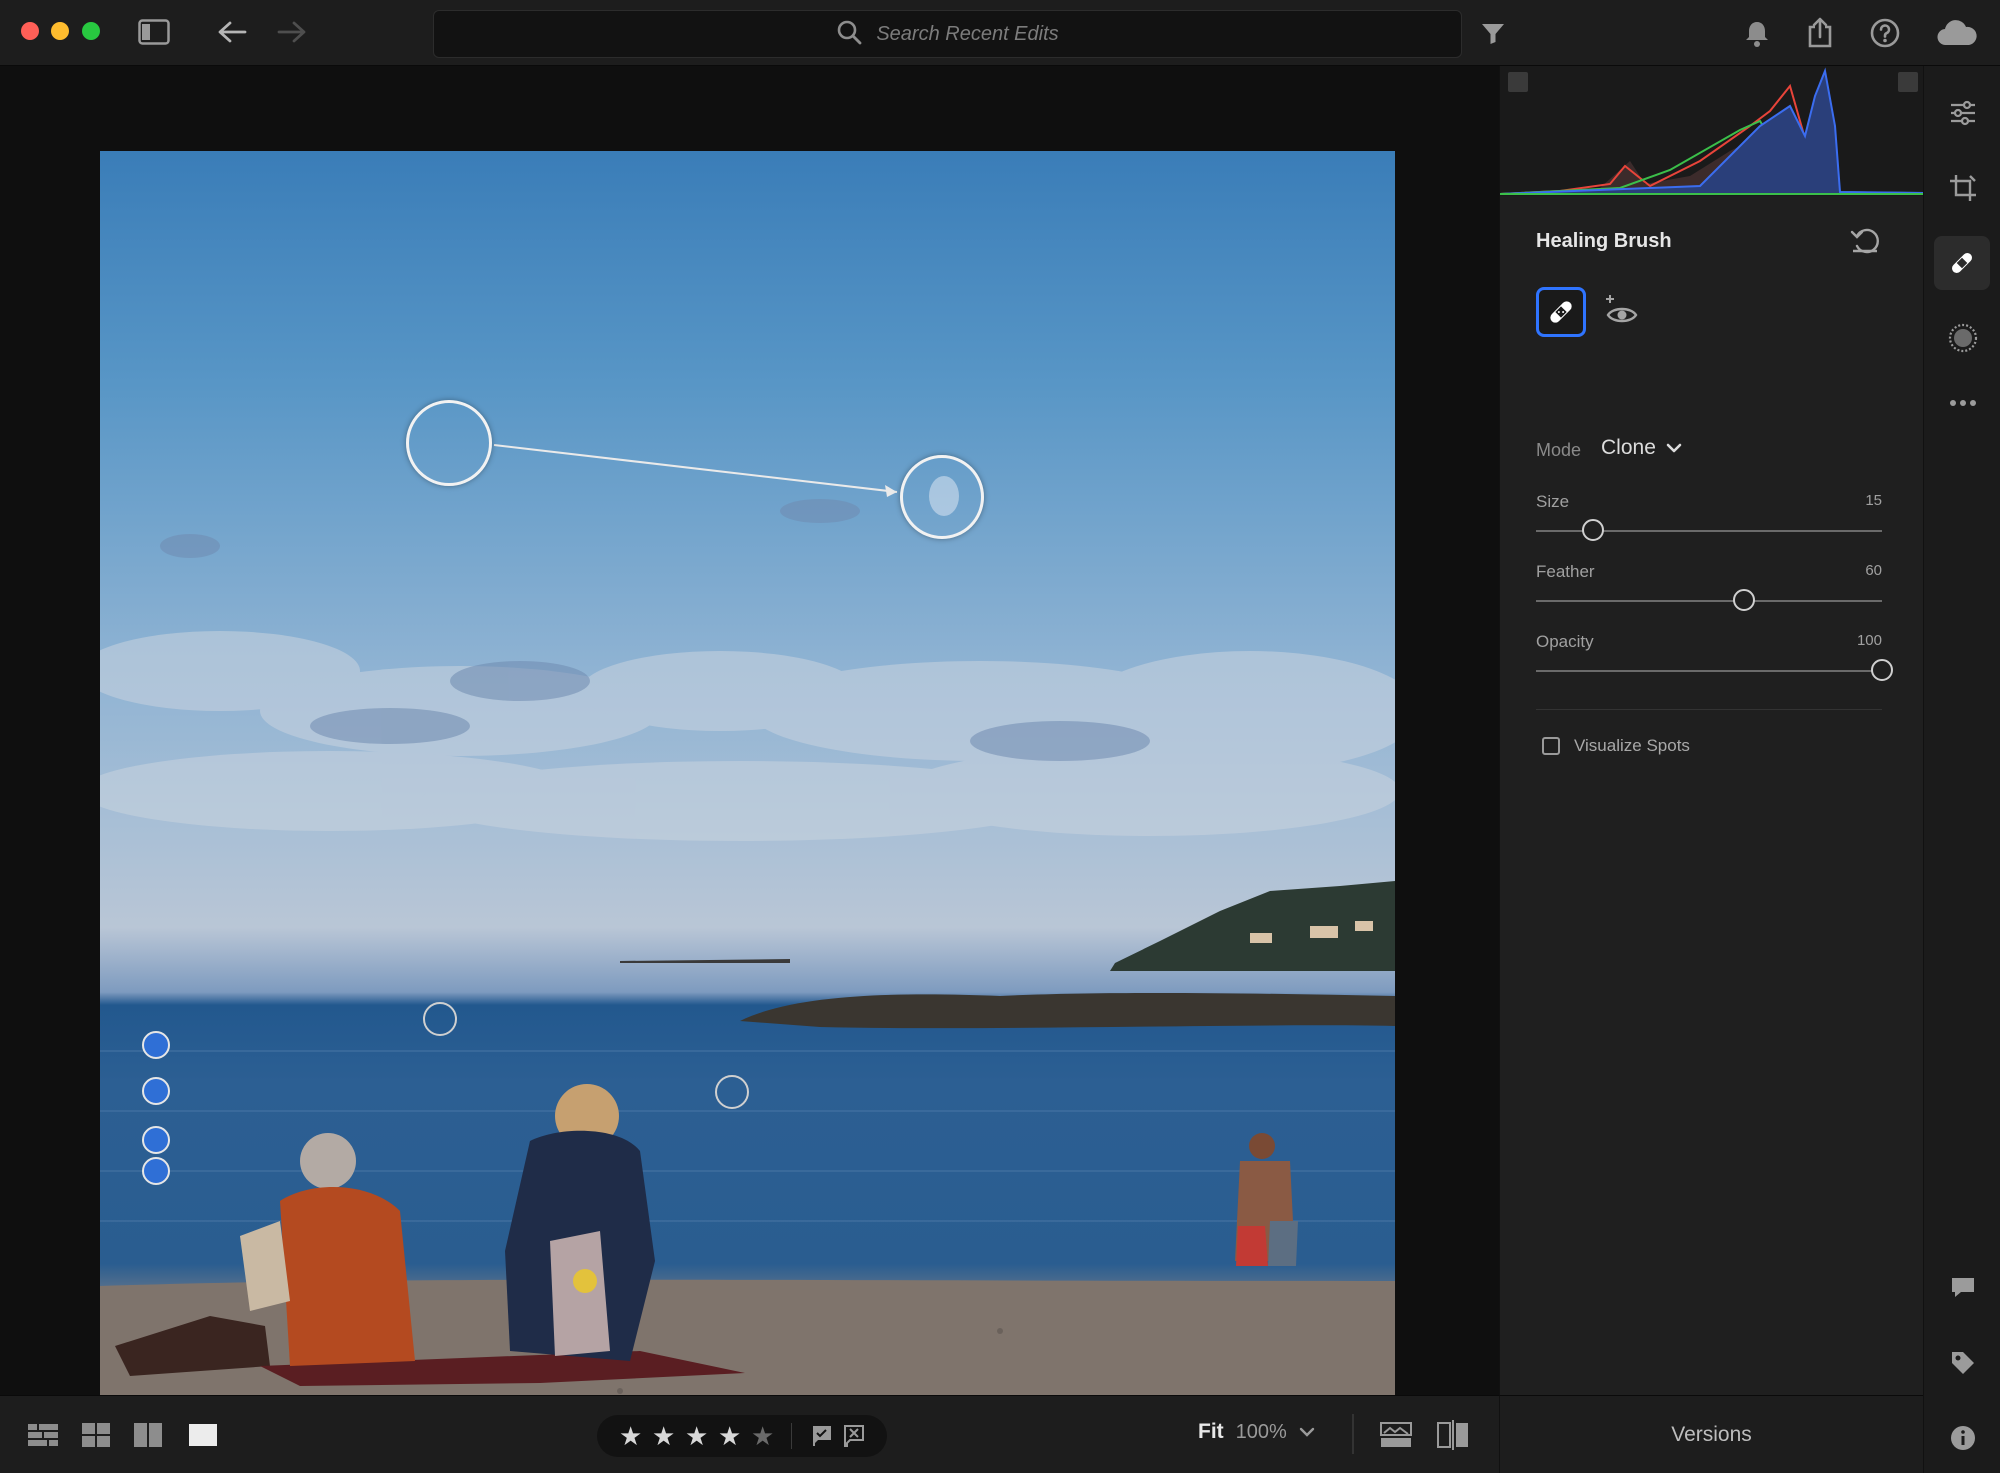  Describe the element at coordinates (1604, 241) in the screenshot. I see `panel-title: Healing Brush` at that location.